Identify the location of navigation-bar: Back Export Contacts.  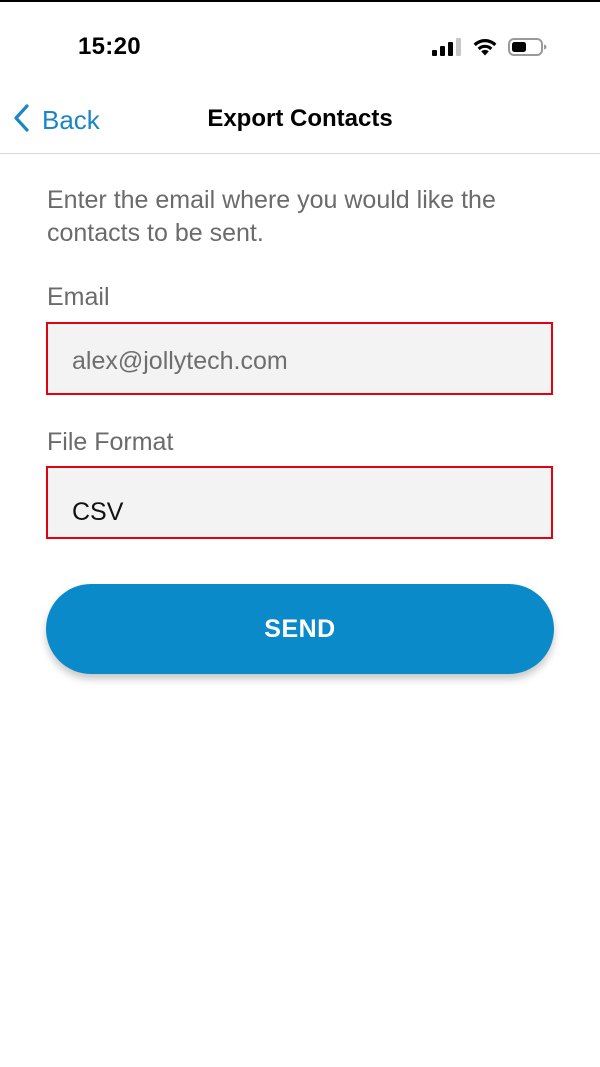
(300, 122).